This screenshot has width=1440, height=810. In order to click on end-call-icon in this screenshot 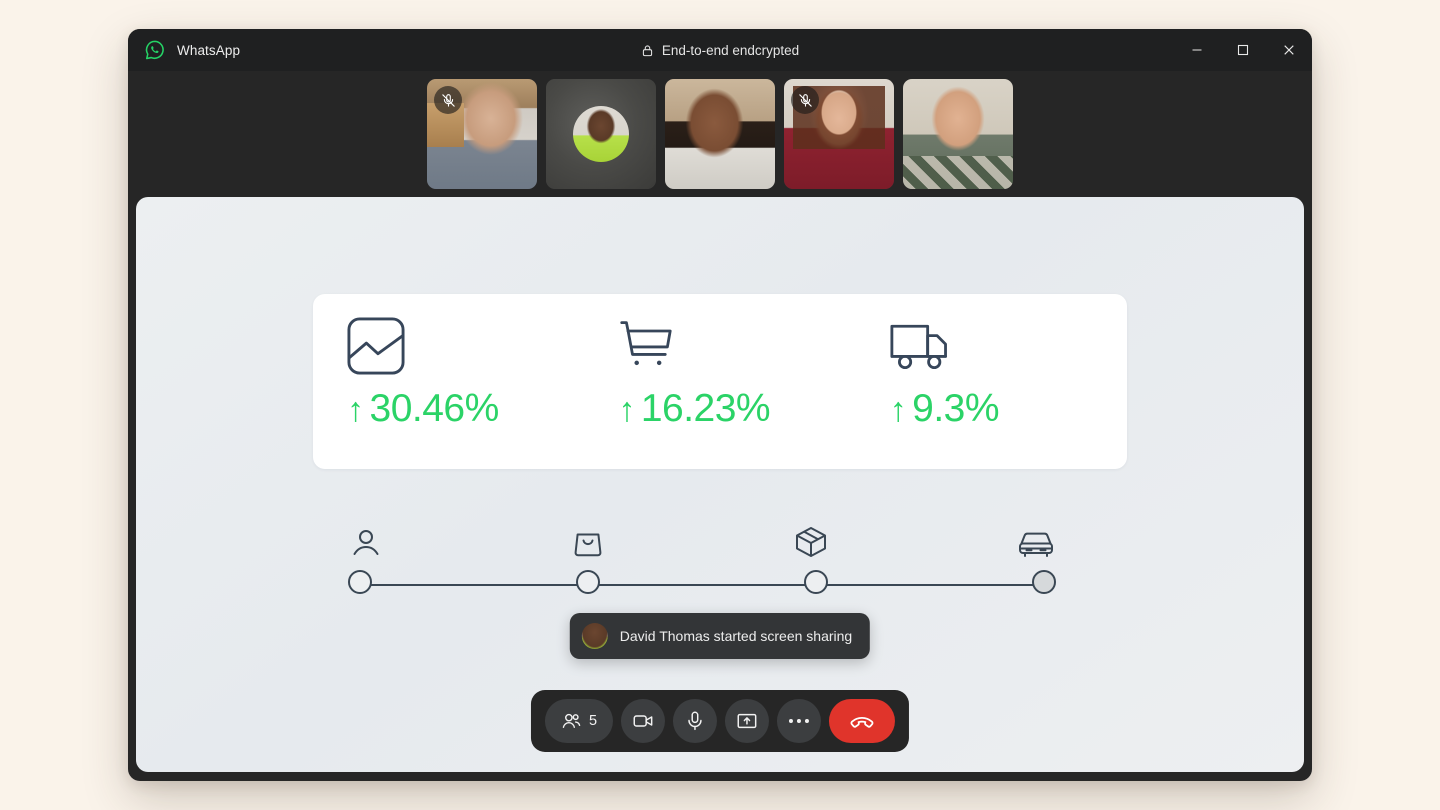, I will do `click(862, 721)`.